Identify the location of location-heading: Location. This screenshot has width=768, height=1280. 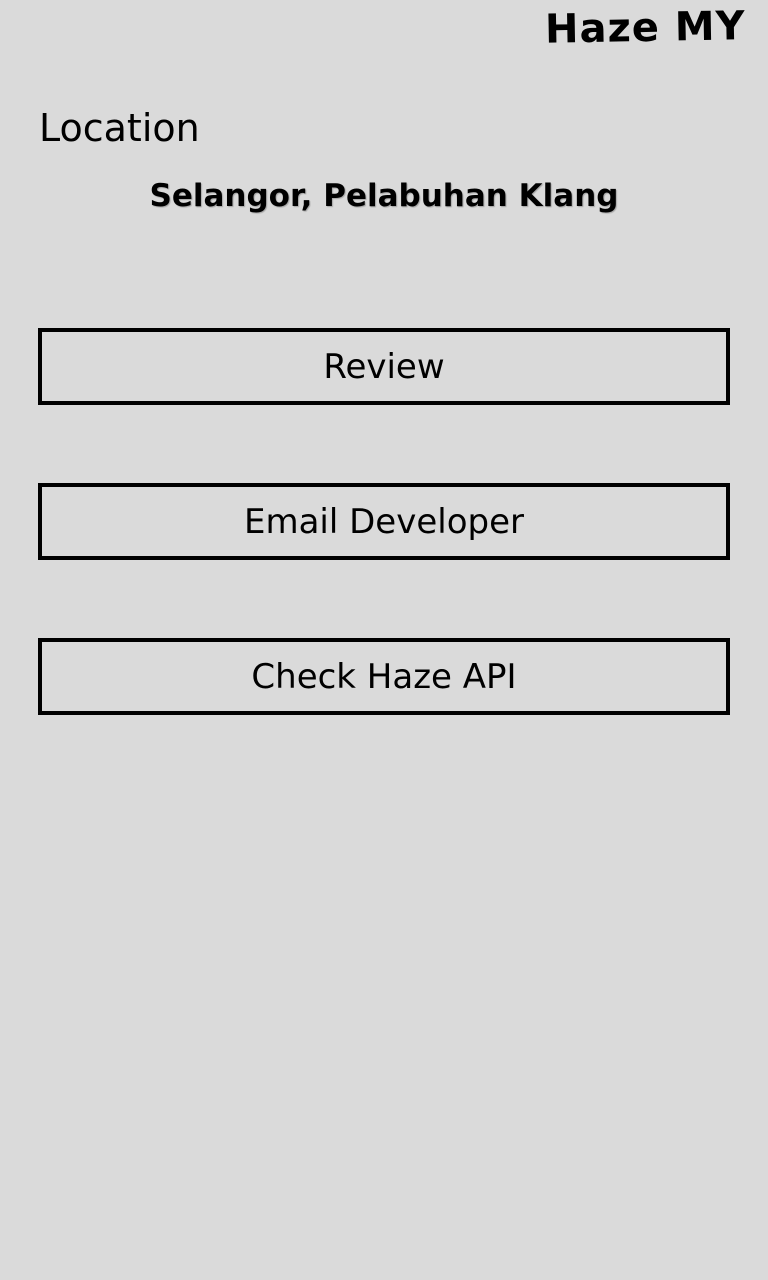
(119, 128).